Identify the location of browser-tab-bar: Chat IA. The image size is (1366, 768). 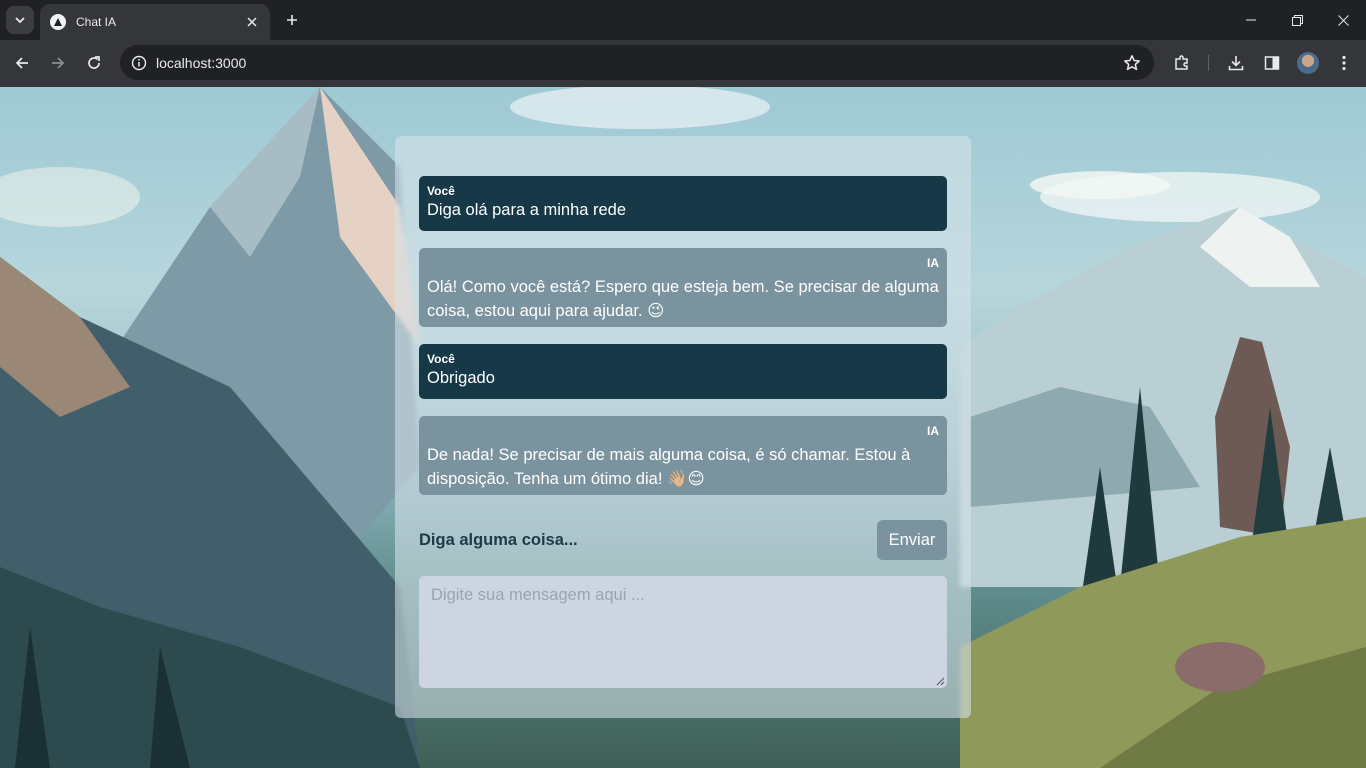
(683, 20).